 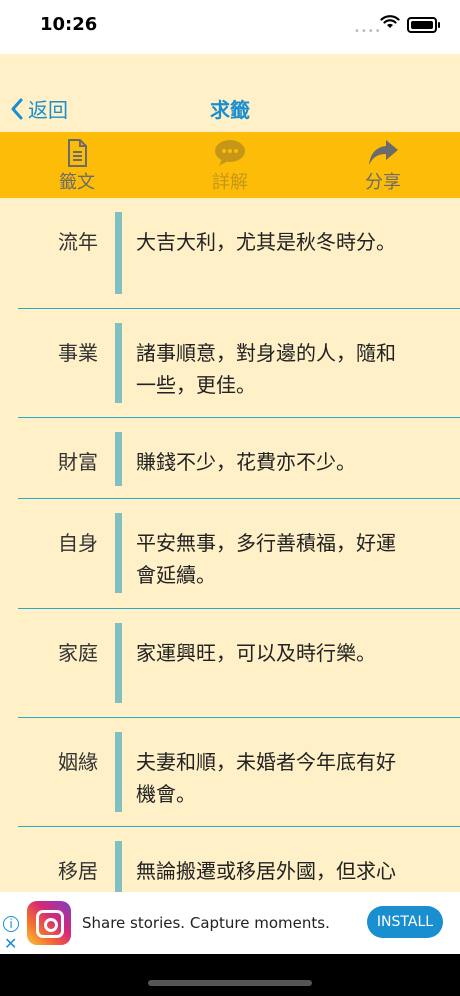 I want to click on row-text: 平安無事，多行善積福，好運會延續。, so click(x=266, y=559).